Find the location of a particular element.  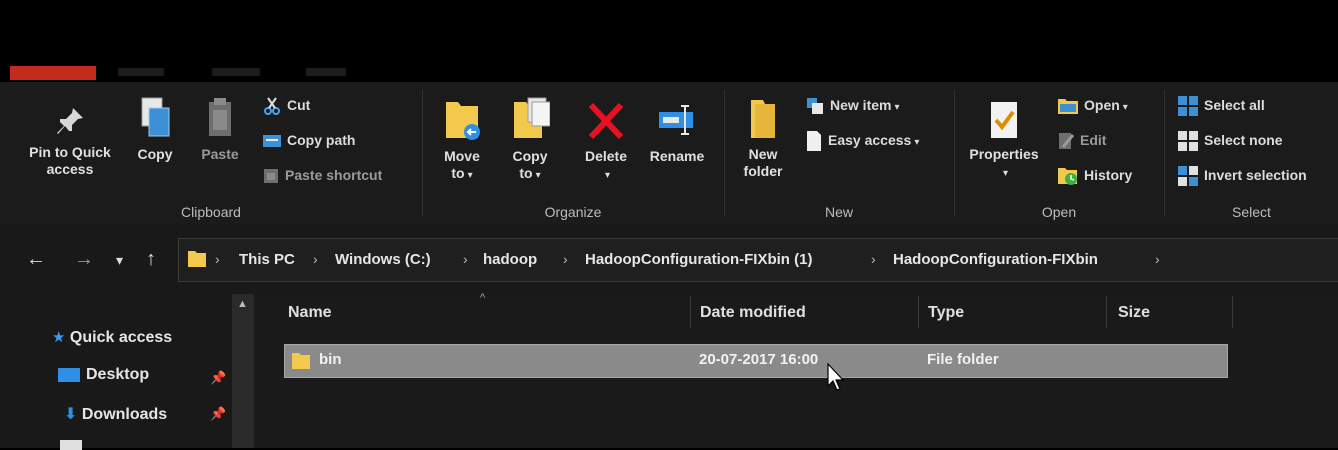

paste-button: Paste is located at coordinates (220, 129).